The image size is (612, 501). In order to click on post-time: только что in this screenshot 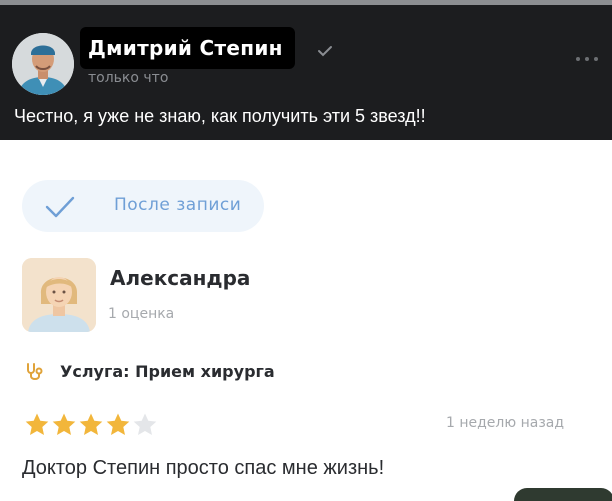, I will do `click(128, 78)`.